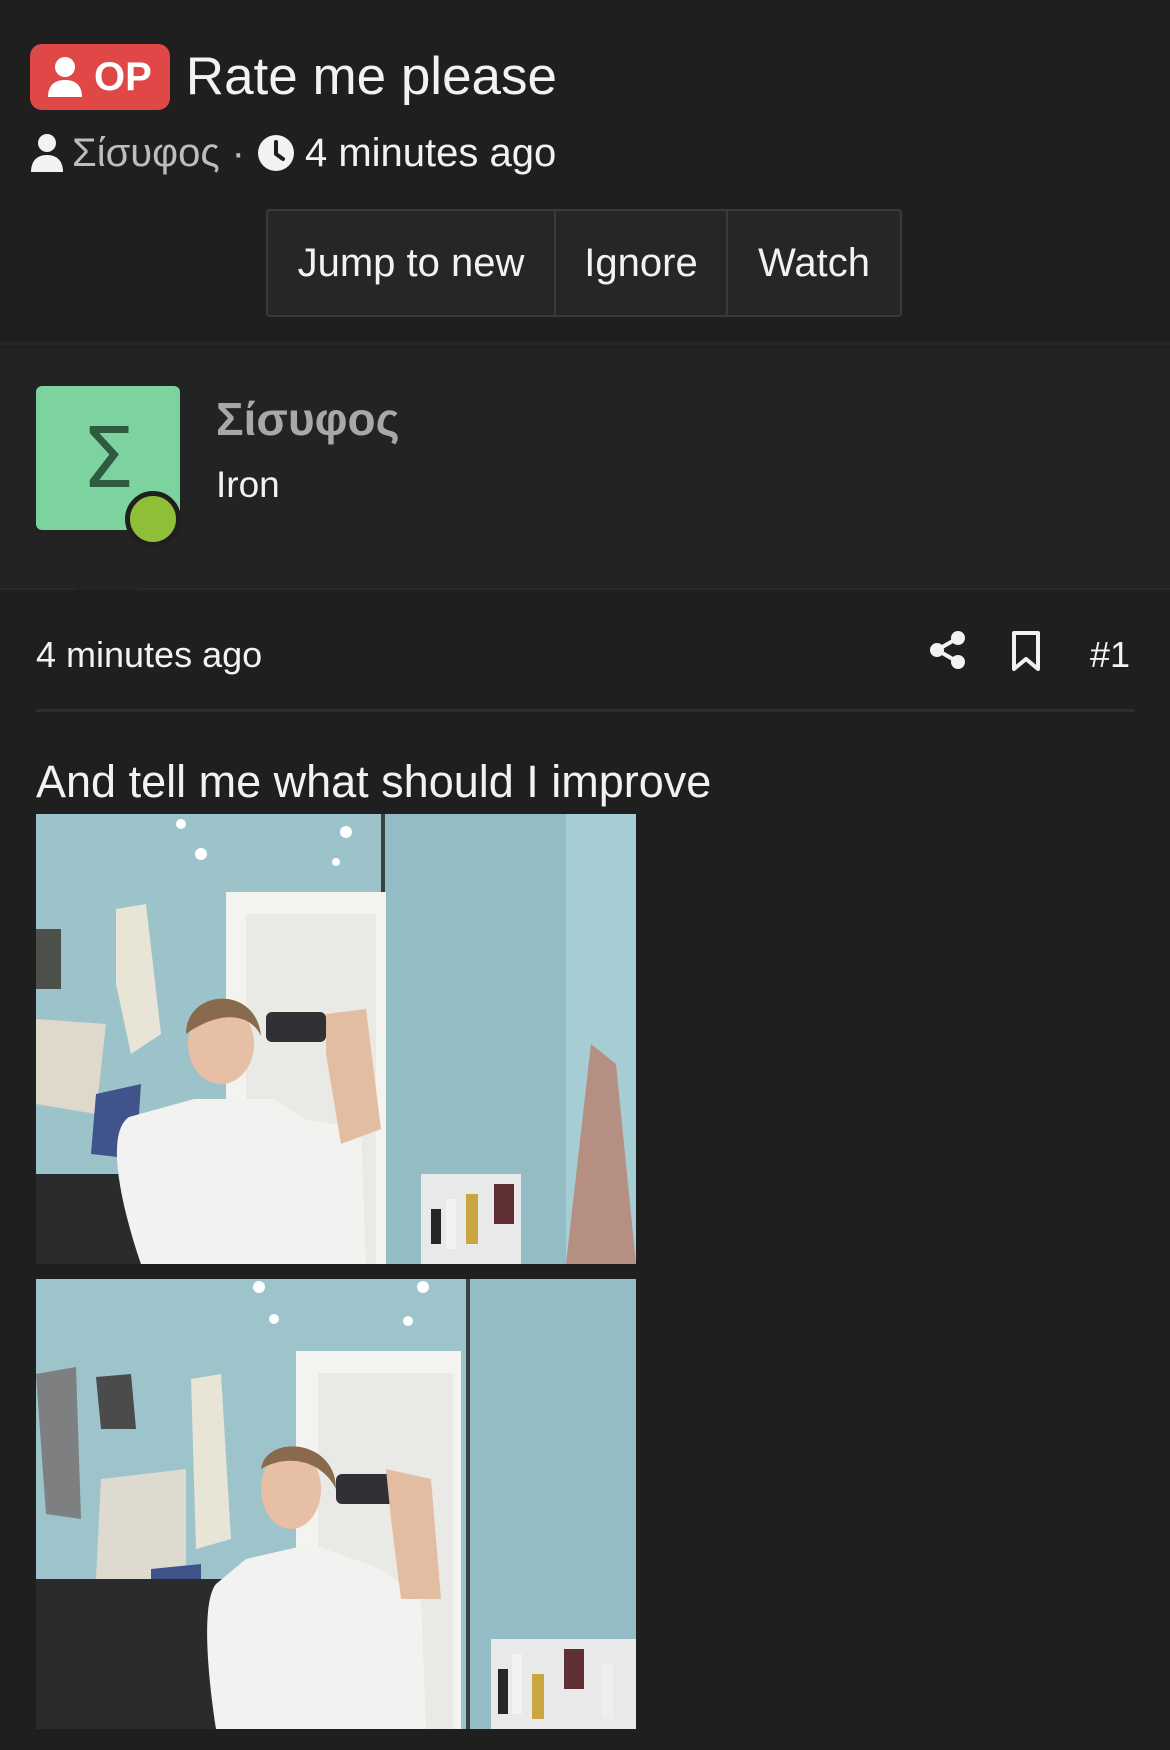 The width and height of the screenshot is (1170, 1750). What do you see at coordinates (430, 153) in the screenshot?
I see `thread-time: 4 minutes ago` at bounding box center [430, 153].